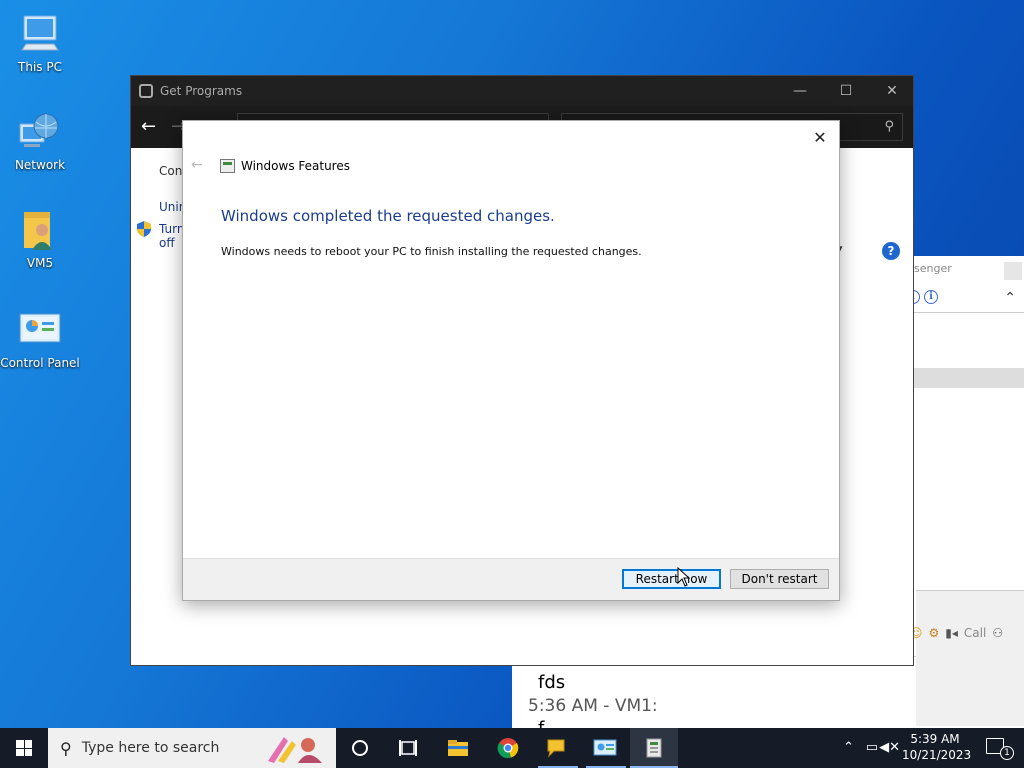  I want to click on windows-logo-icon, so click(24, 748).